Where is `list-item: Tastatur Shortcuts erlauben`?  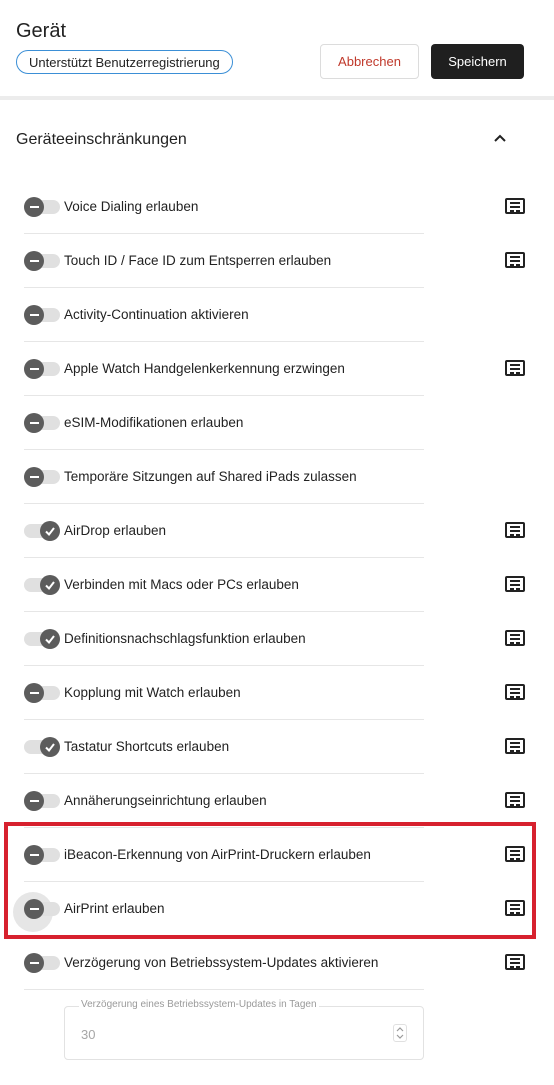
list-item: Tastatur Shortcuts erlauben is located at coordinates (277, 747).